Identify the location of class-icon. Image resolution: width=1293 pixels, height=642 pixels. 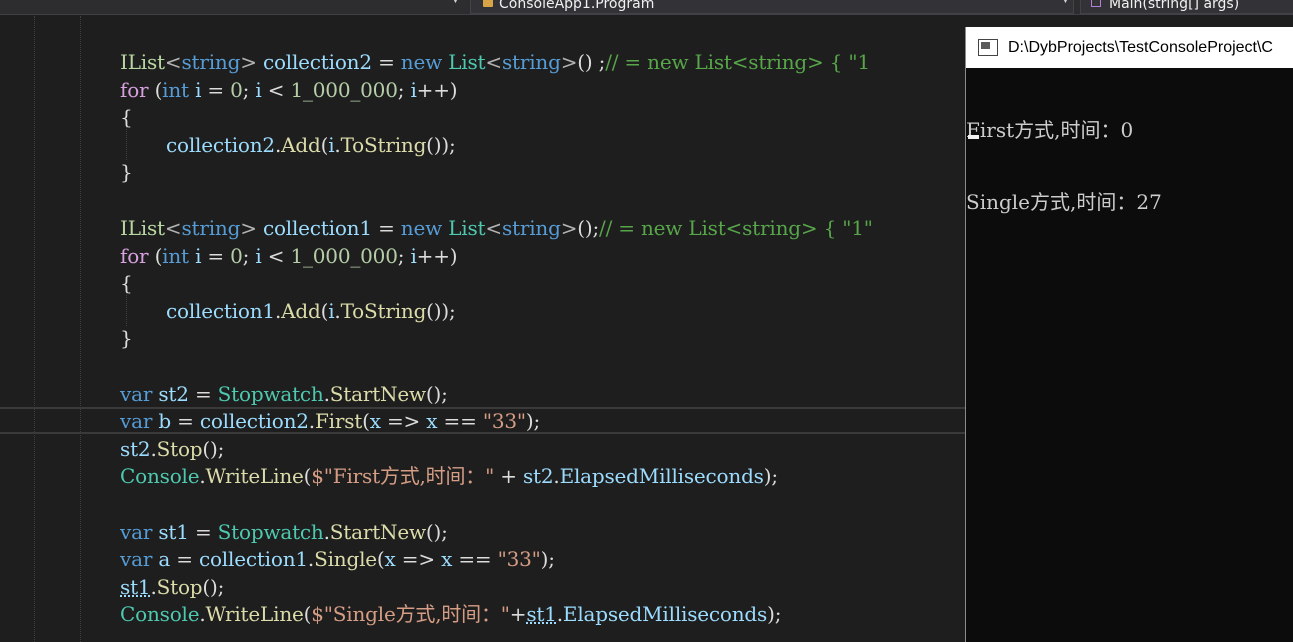
(488, 3).